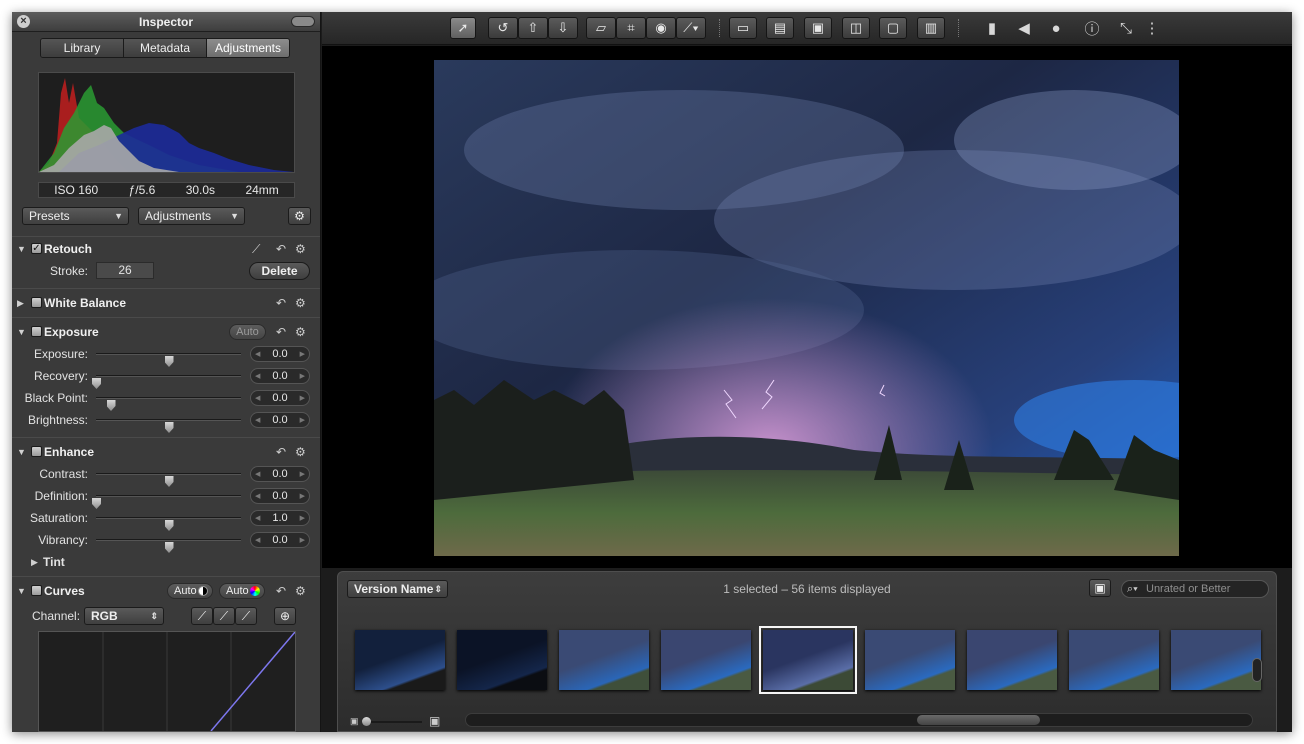 The height and width of the screenshot is (744, 1304). I want to click on white-balance-checkbox, so click(36, 302).